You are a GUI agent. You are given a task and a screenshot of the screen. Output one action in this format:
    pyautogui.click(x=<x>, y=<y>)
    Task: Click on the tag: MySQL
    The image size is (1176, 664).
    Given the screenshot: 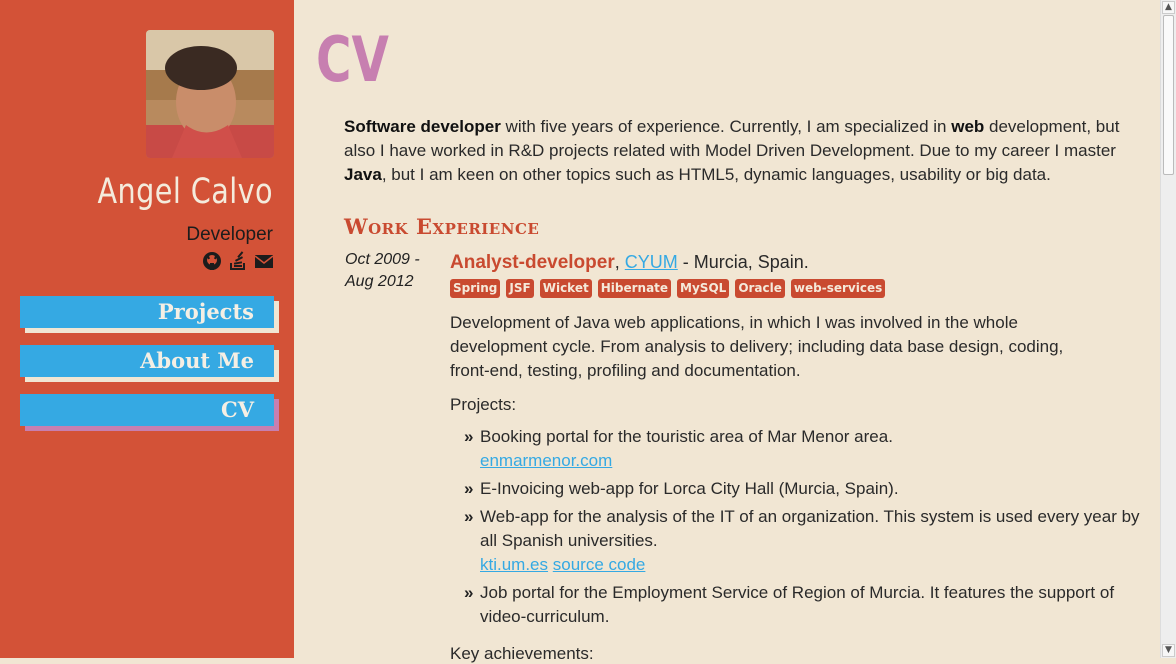 What is the action you would take?
    pyautogui.click(x=703, y=288)
    